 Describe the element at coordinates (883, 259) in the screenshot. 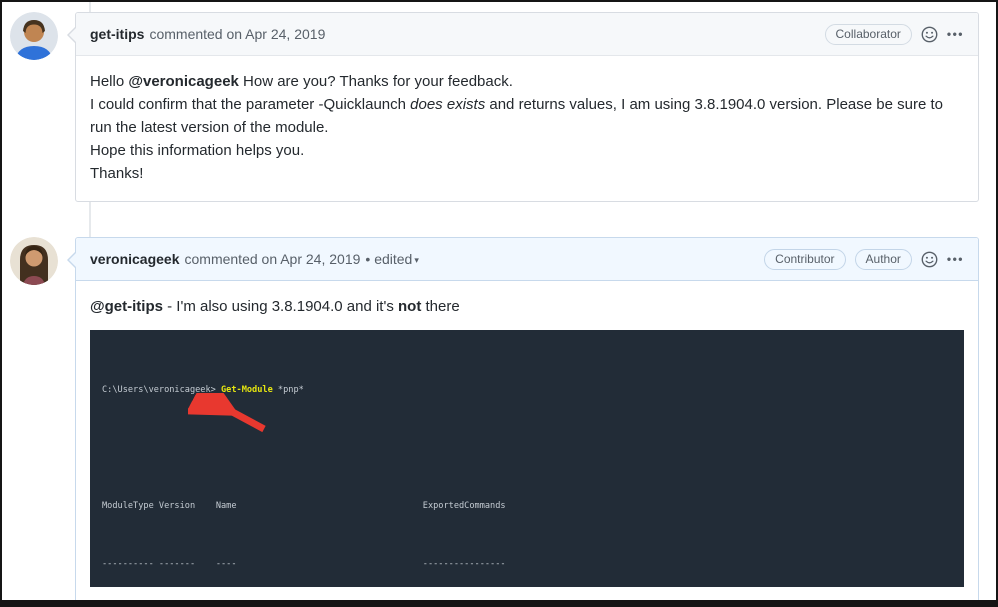

I see `author-badge: Author` at that location.